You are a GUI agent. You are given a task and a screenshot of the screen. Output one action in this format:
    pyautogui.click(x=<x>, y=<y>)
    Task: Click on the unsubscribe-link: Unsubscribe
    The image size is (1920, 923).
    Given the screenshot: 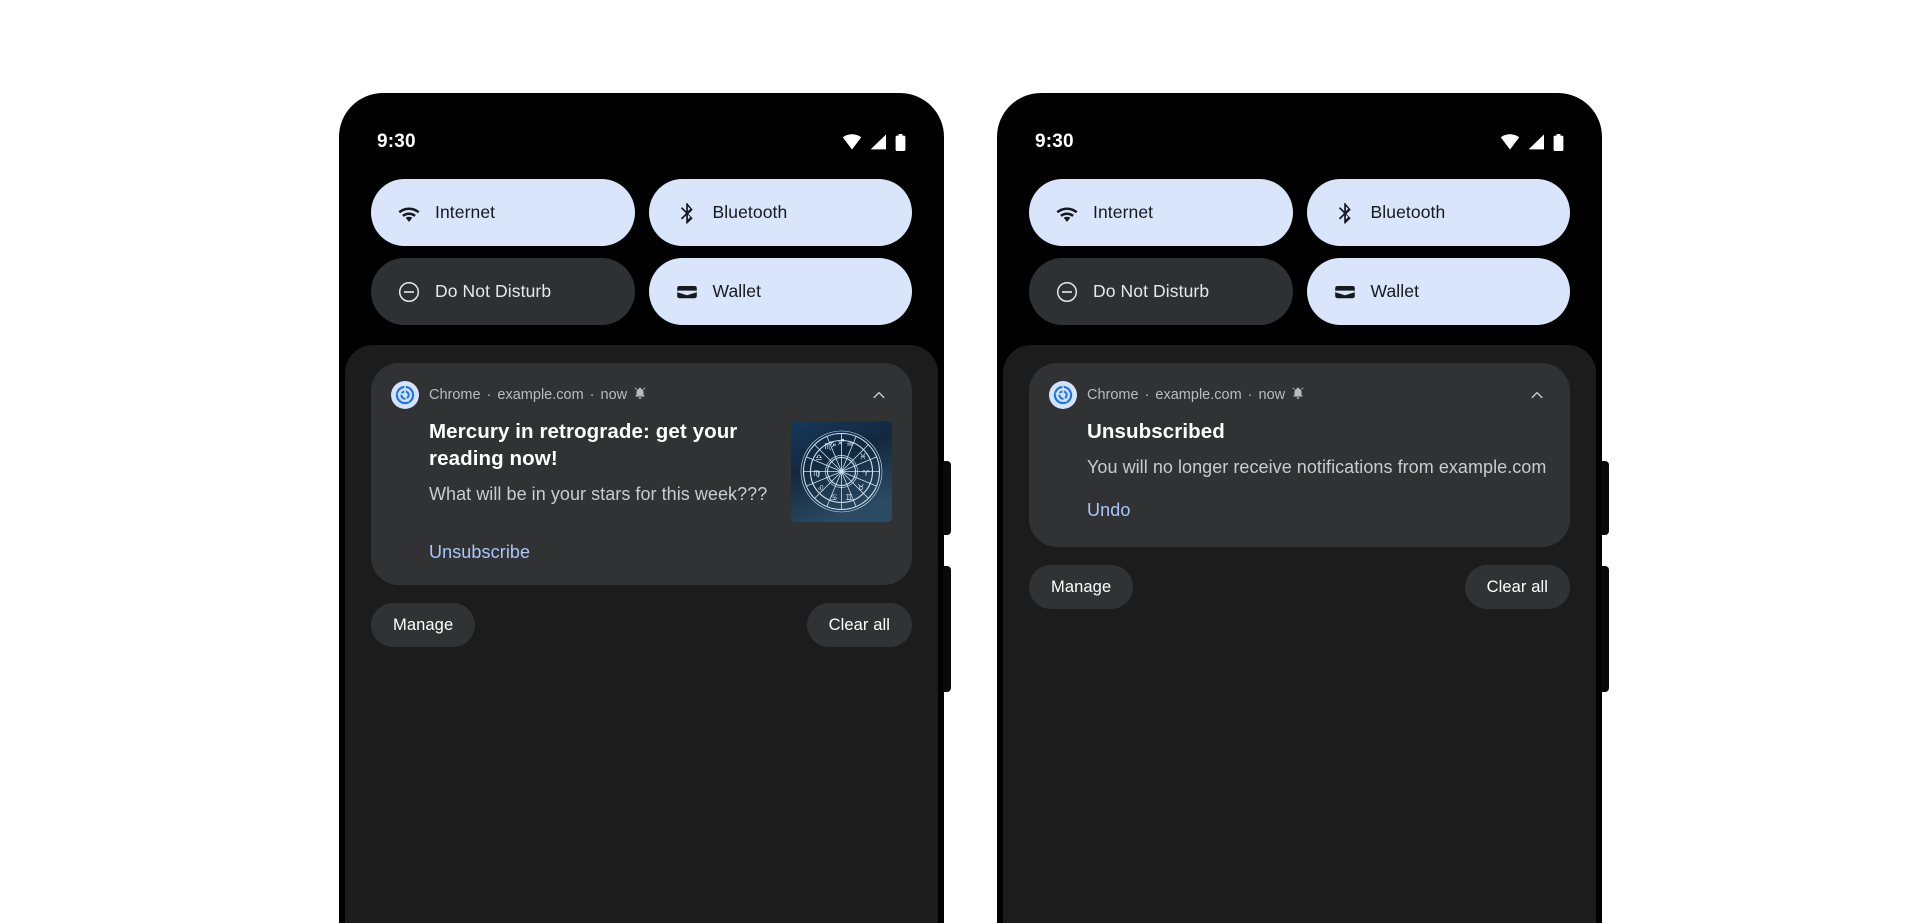 What is the action you would take?
    pyautogui.click(x=479, y=552)
    